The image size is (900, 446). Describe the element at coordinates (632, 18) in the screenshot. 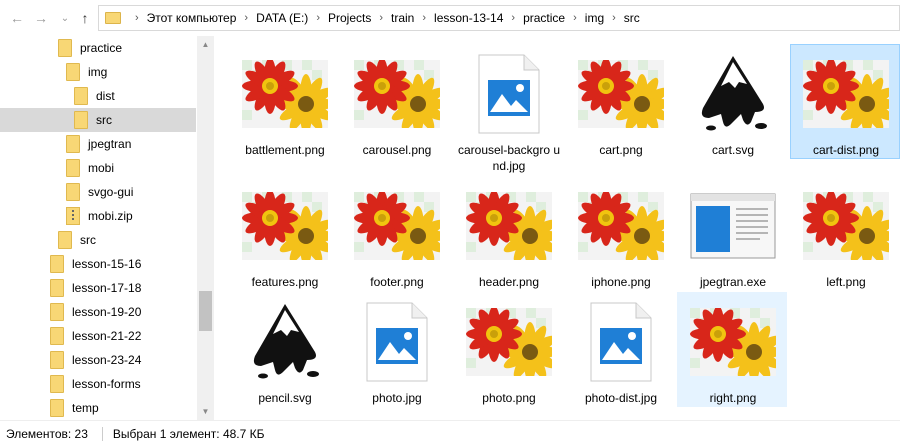

I see `breadcrumb-item: src` at that location.